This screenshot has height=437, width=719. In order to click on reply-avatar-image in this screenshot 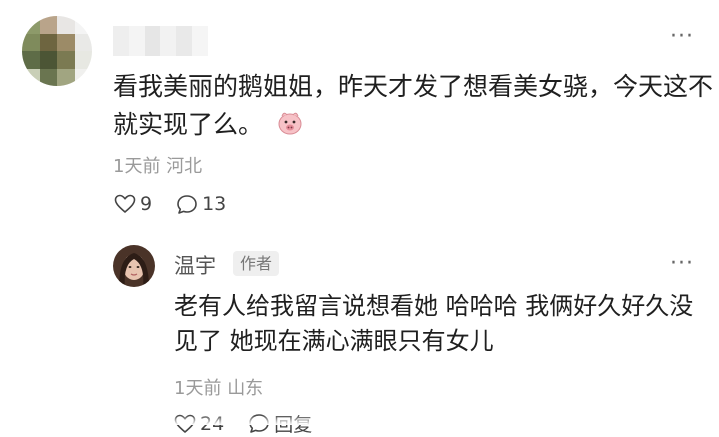, I will do `click(134, 266)`.